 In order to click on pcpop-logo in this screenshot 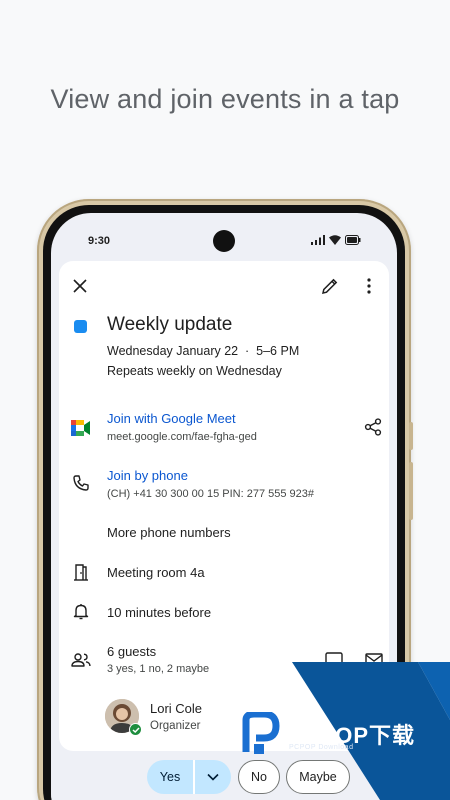, I will do `click(261, 735)`.